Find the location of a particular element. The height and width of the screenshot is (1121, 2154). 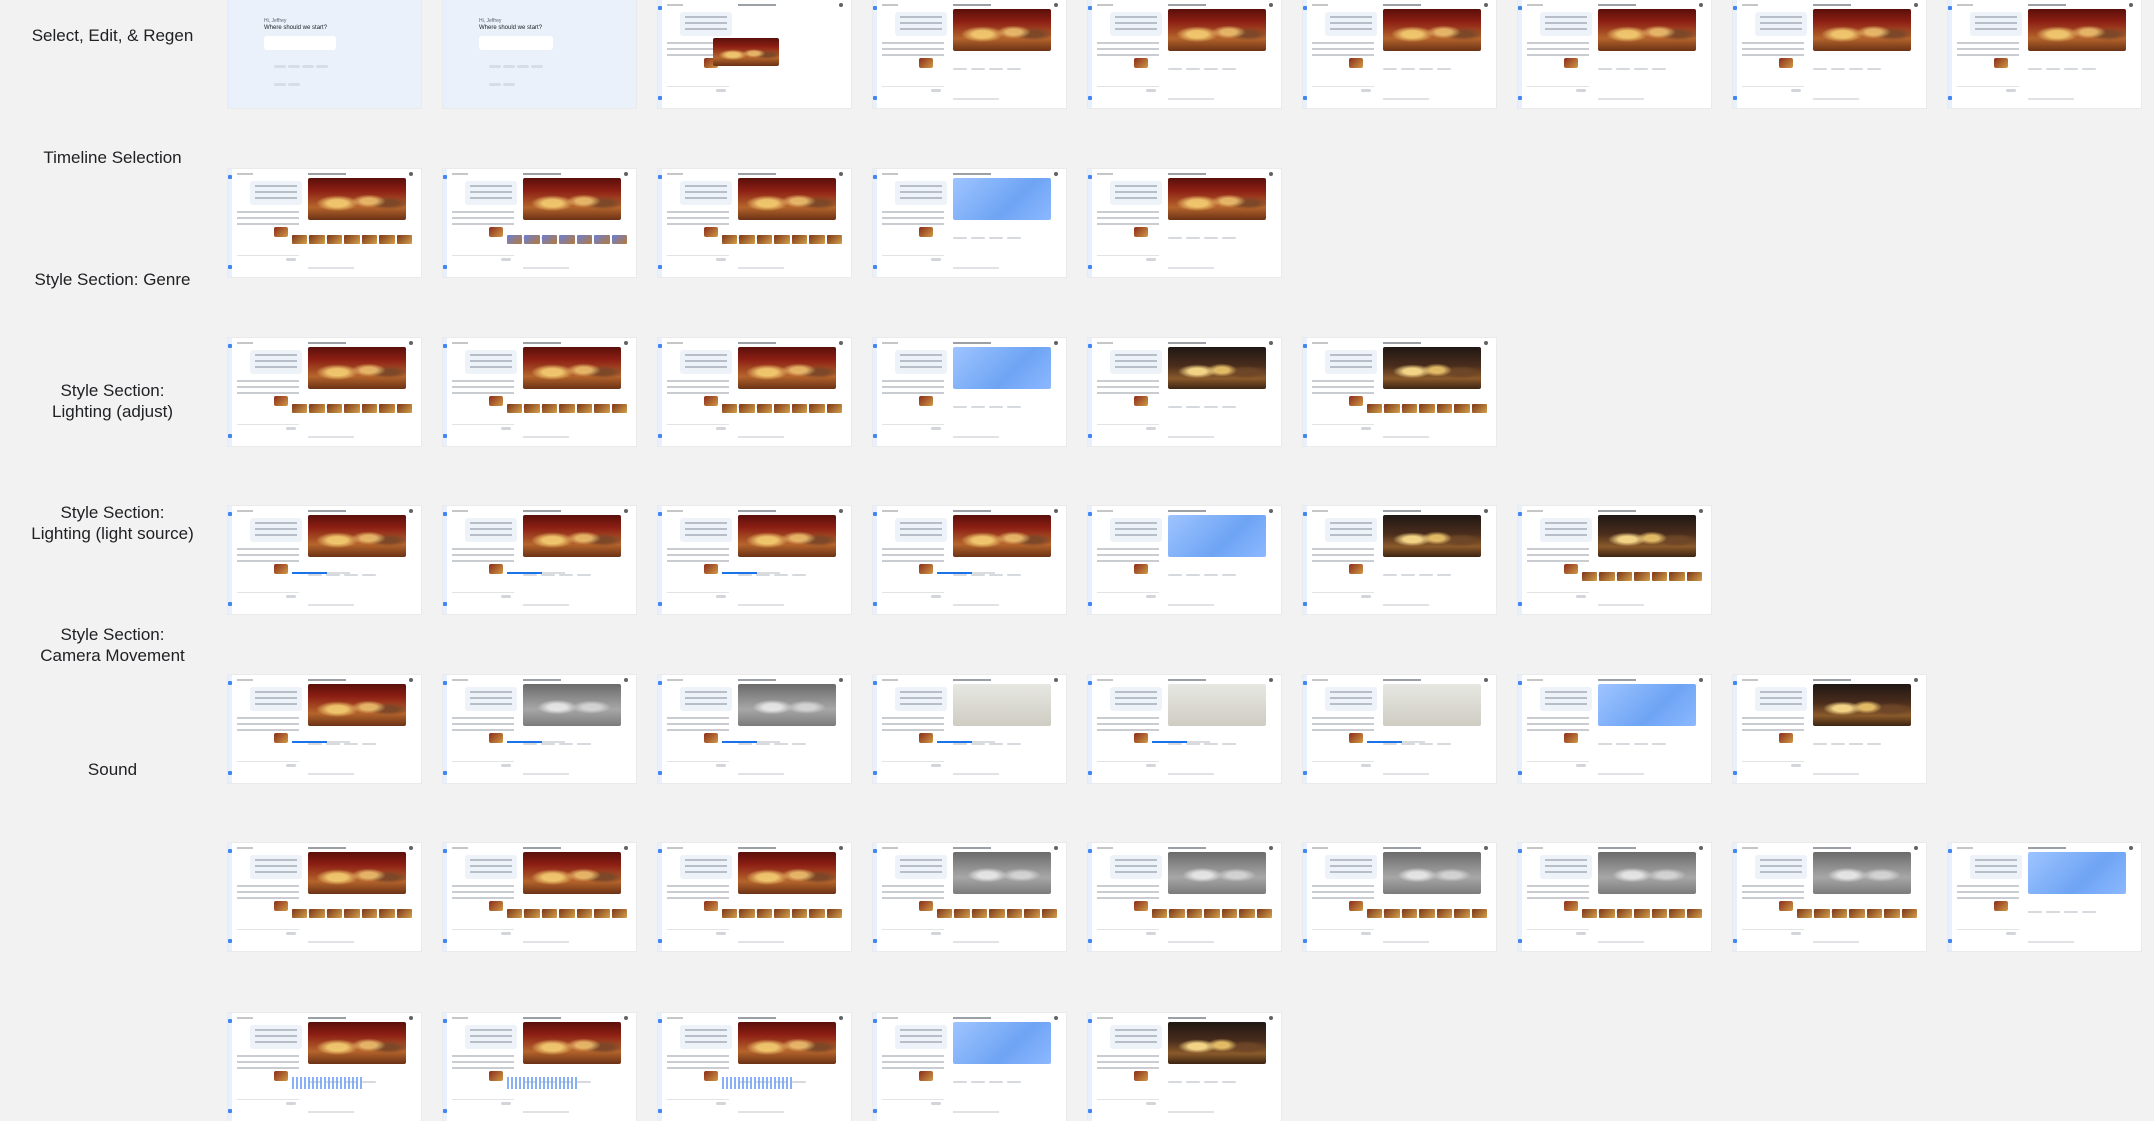

row-label-lighting-adjust: Style Section: Lighting (adjust) is located at coordinates (112, 401).